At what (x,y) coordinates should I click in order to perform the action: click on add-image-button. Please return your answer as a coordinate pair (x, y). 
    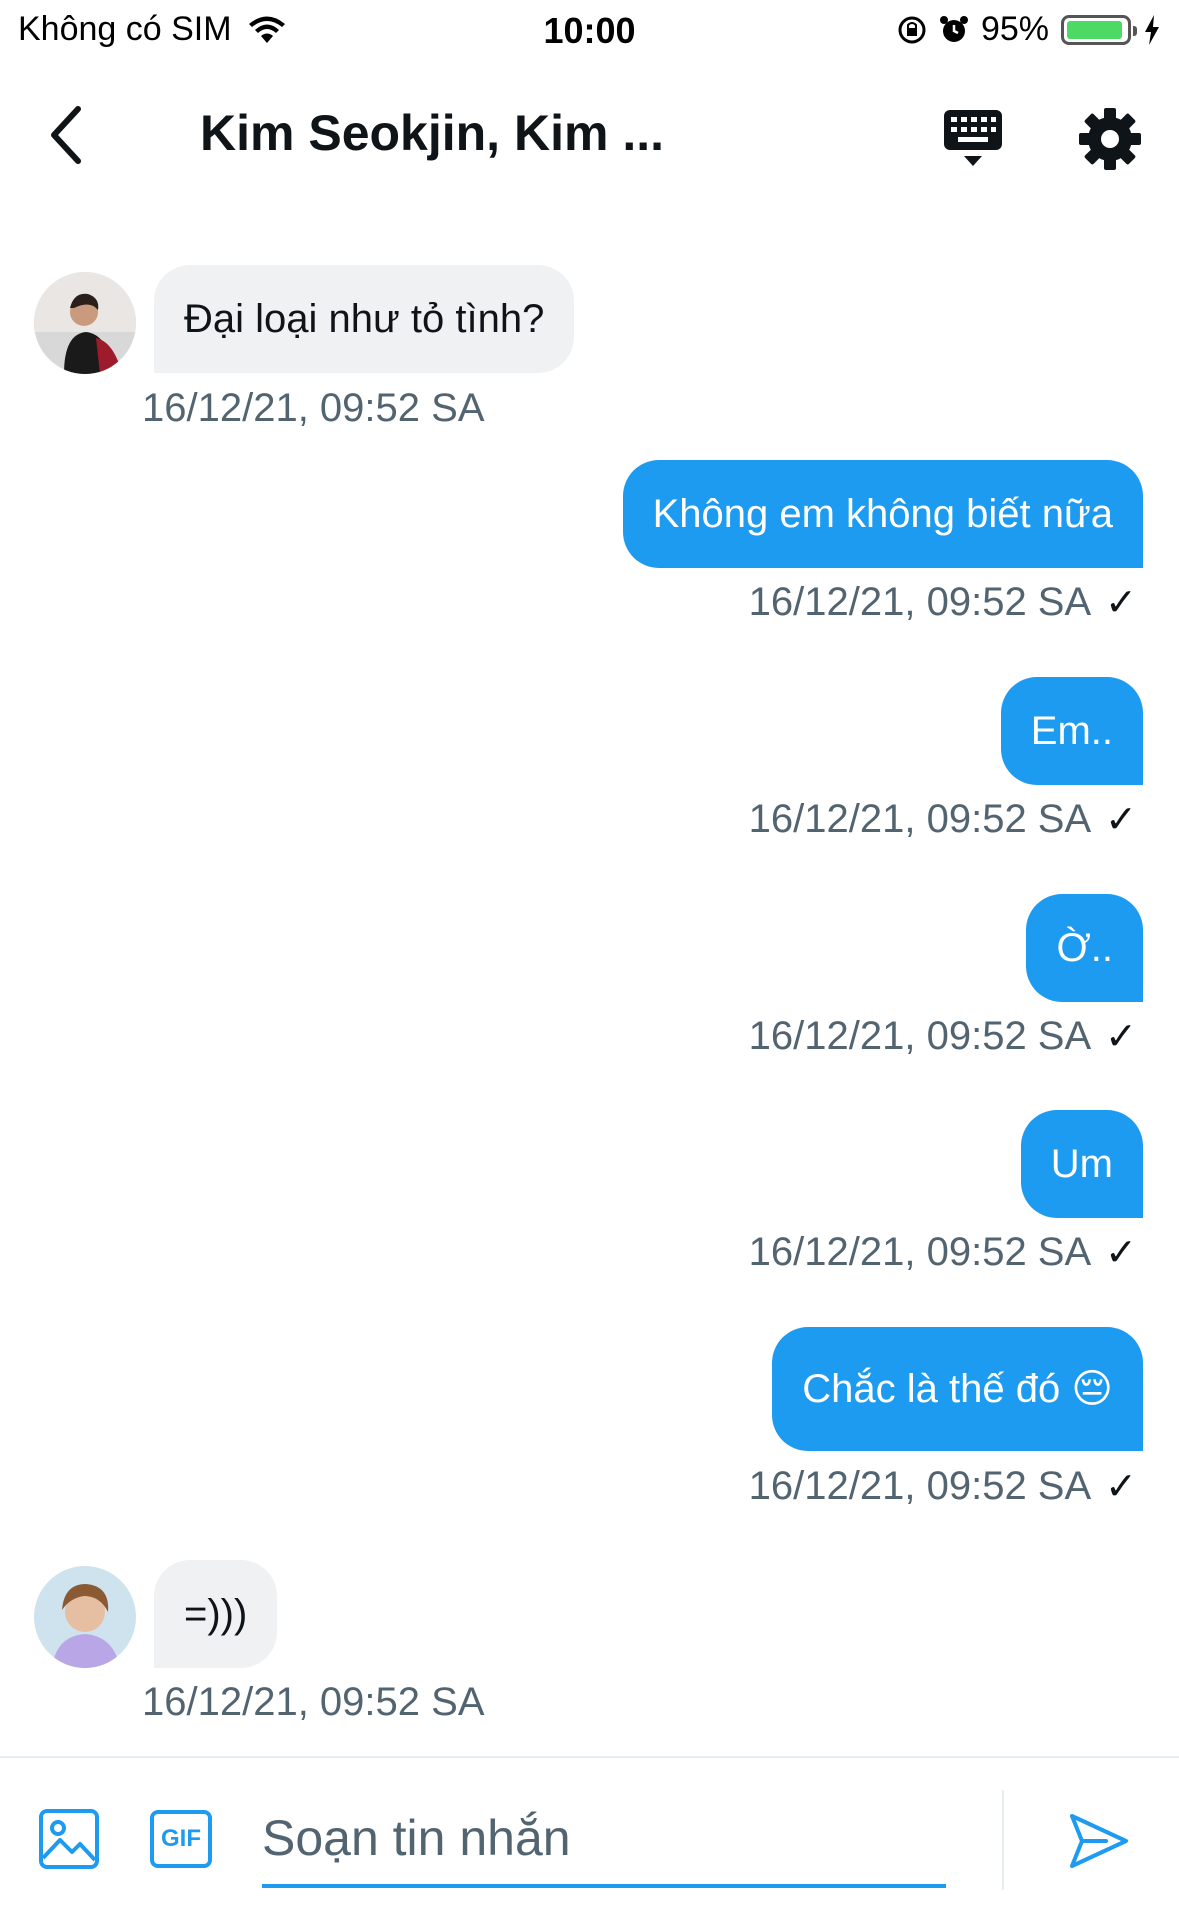
    Looking at the image, I should click on (69, 1839).